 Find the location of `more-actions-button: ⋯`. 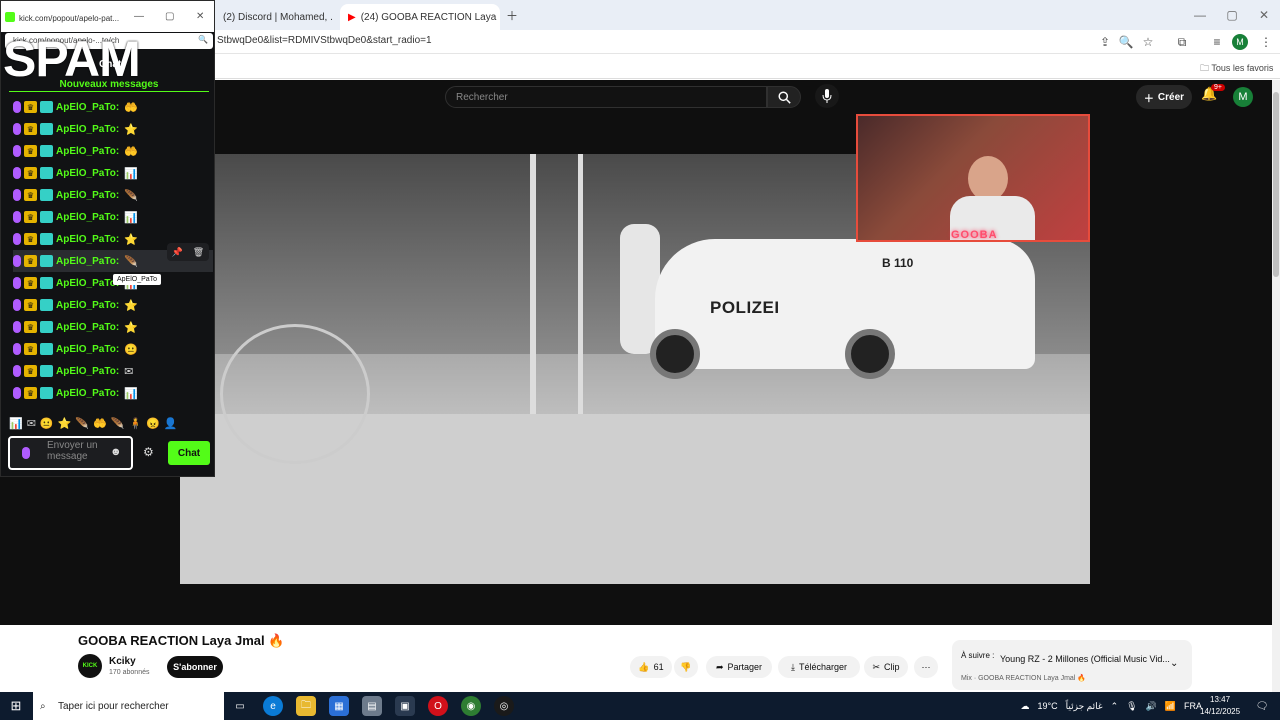

more-actions-button: ⋯ is located at coordinates (926, 667).